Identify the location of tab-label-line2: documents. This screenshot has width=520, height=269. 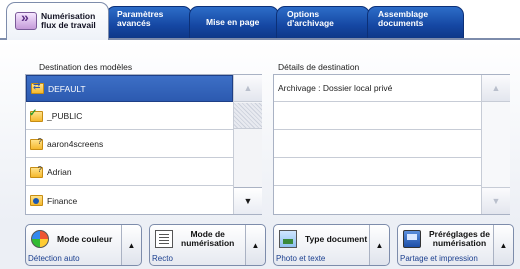
(401, 23).